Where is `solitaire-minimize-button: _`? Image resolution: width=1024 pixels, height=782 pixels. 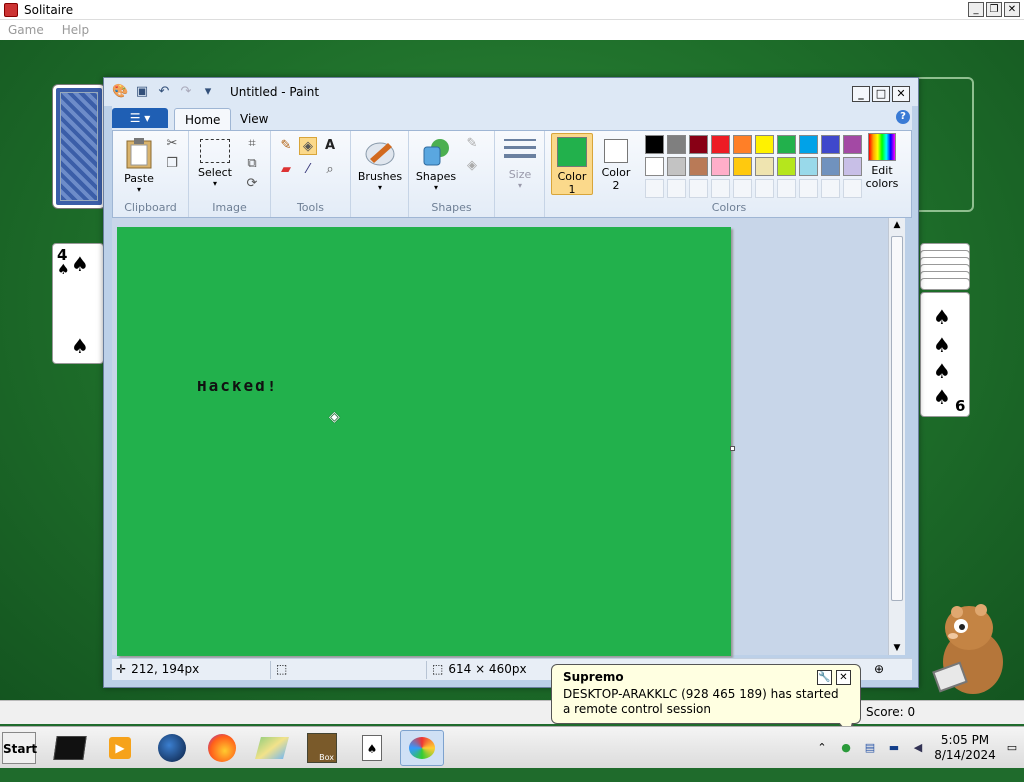 solitaire-minimize-button: _ is located at coordinates (976, 9).